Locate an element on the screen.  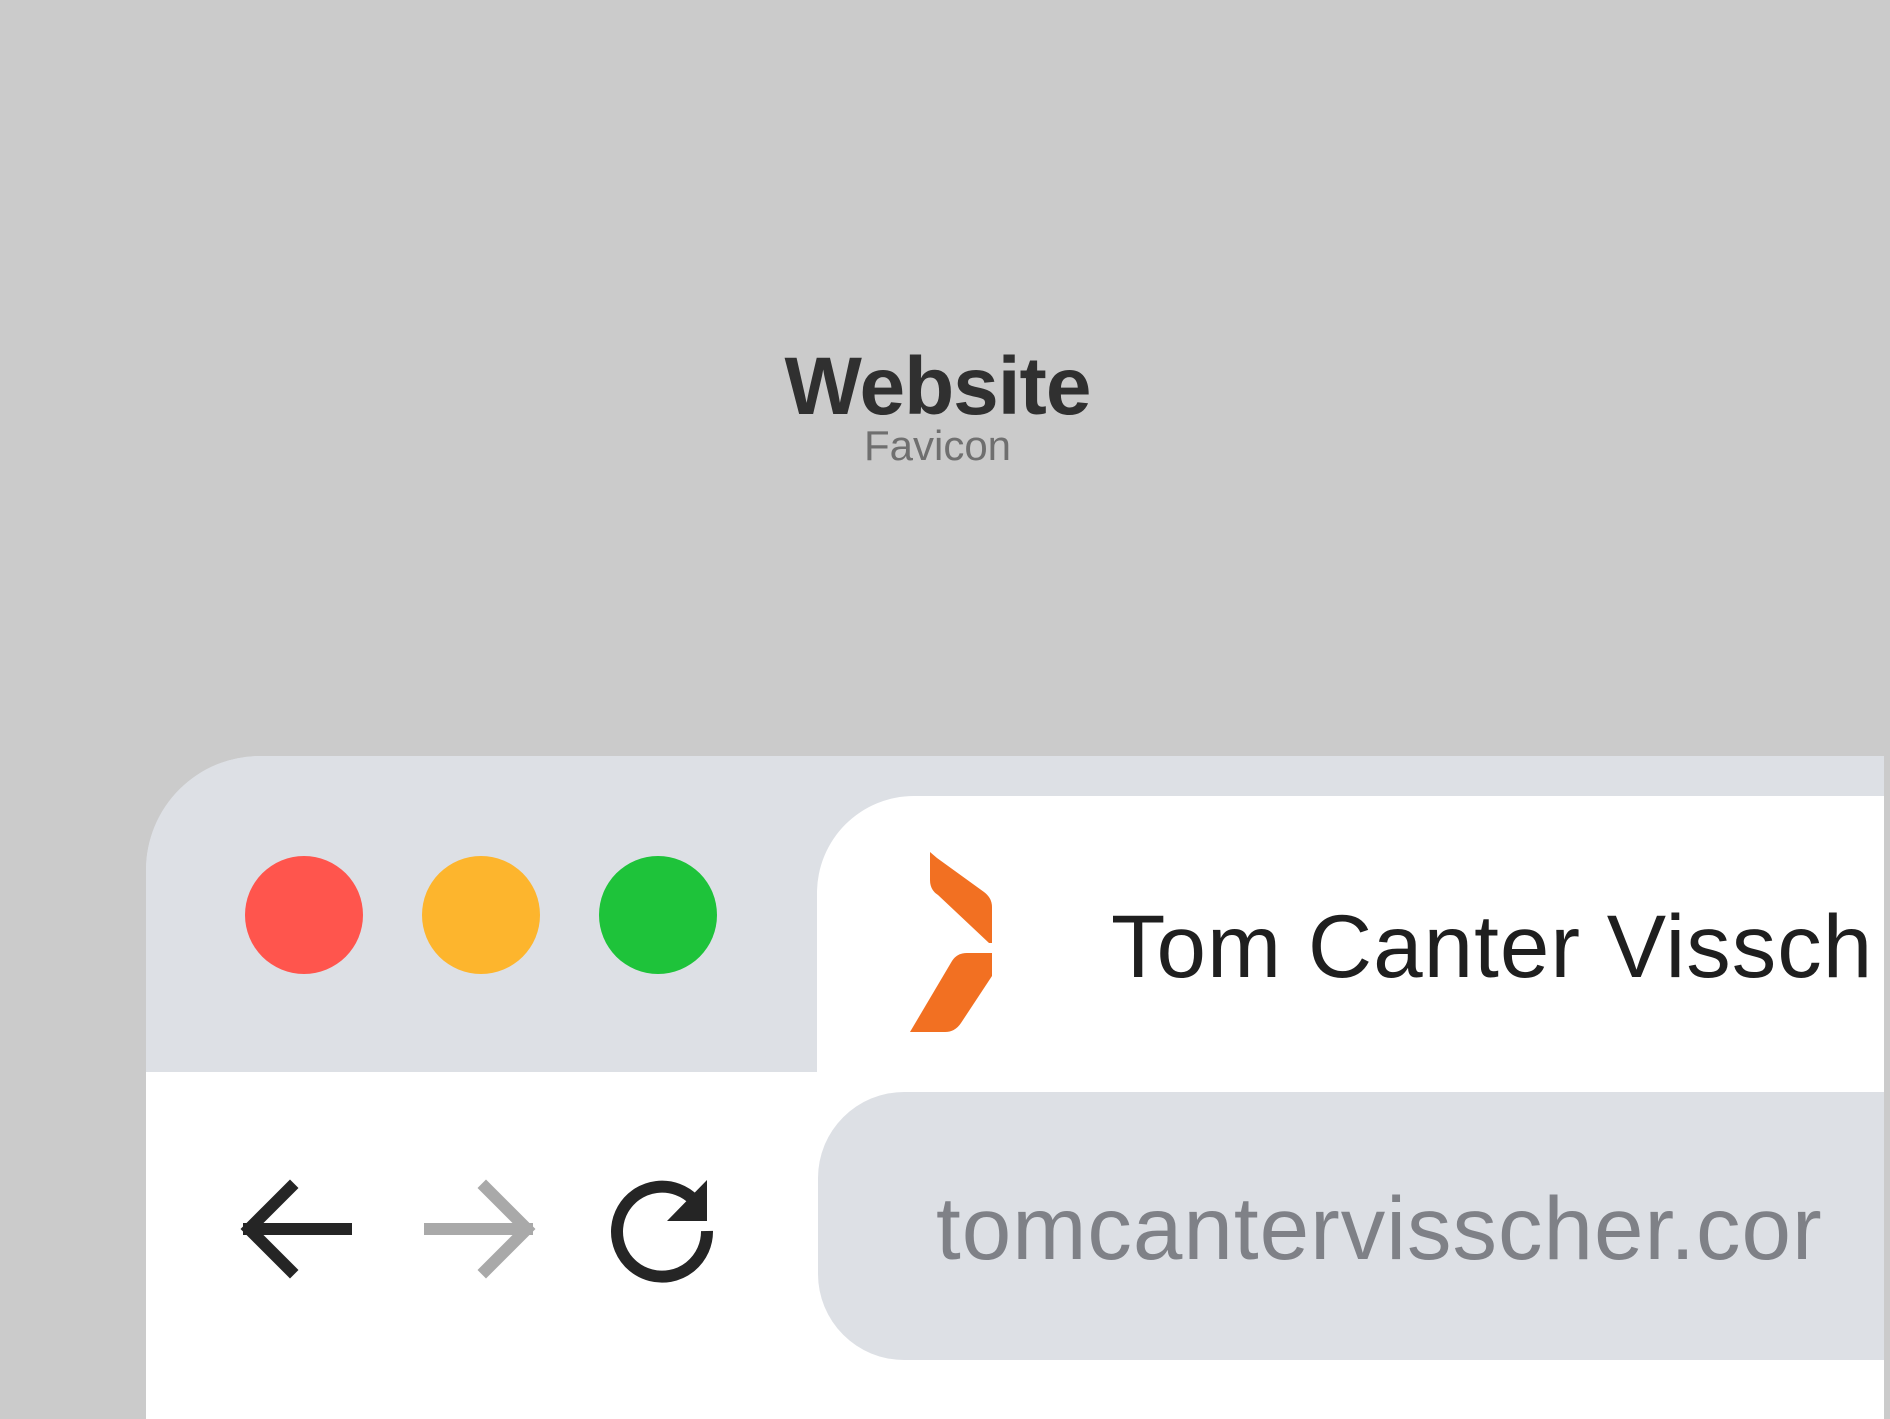
forward-arrow-icon is located at coordinates (479, 1229).